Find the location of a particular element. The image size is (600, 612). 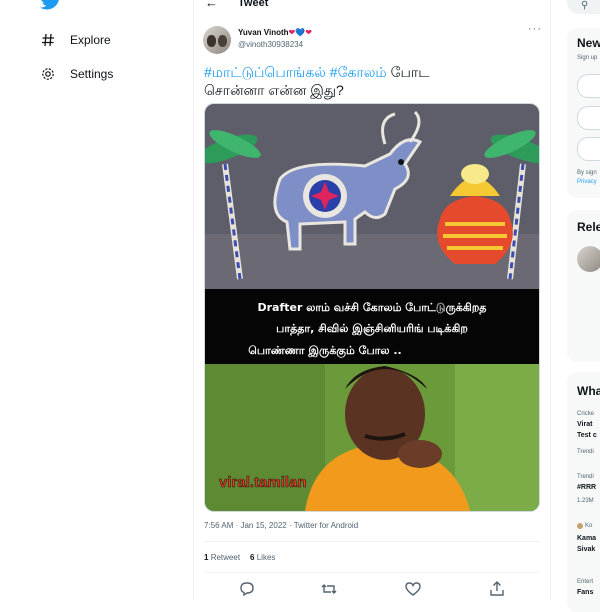

signup-subtext: Sign up is located at coordinates (587, 58).